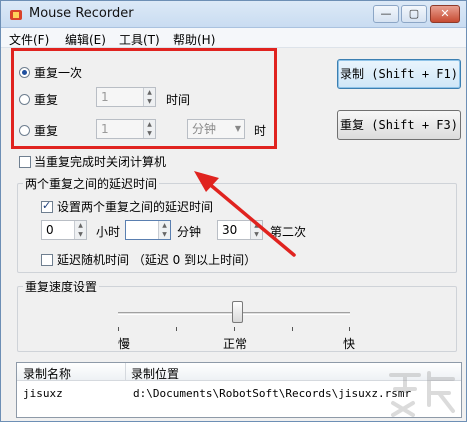  Describe the element at coordinates (64, 230) in the screenshot. I see `delay-hours-stepper: 0 ▲ ▼` at that location.